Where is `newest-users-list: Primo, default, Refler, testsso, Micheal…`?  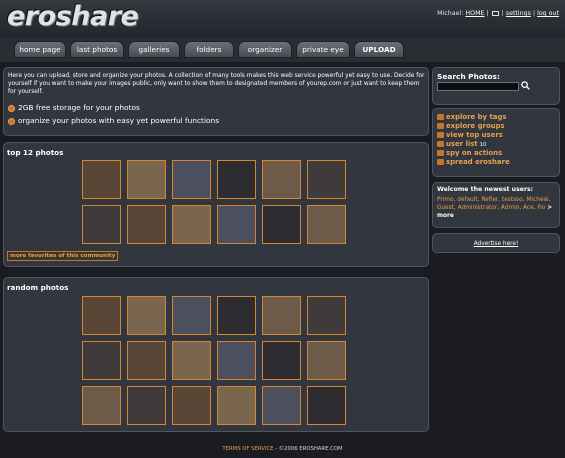 newest-users-list: Primo, default, Refler, testsso, Micheal… is located at coordinates (498, 208).